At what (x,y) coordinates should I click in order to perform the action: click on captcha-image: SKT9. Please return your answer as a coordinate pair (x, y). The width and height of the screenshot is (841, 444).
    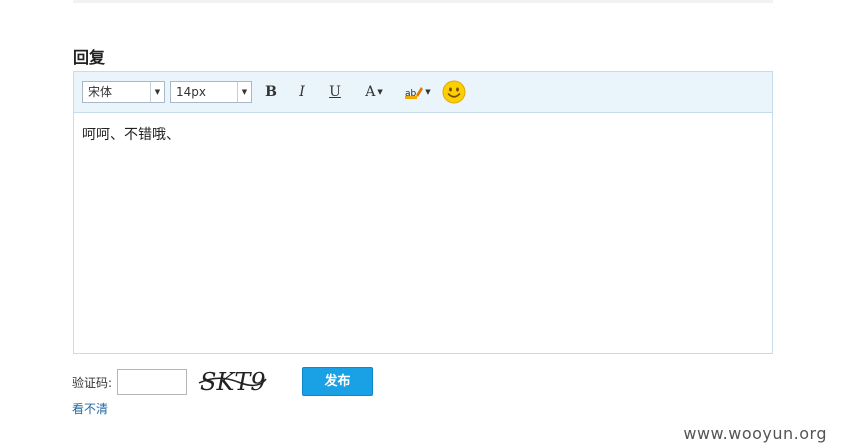
    Looking at the image, I should click on (233, 381).